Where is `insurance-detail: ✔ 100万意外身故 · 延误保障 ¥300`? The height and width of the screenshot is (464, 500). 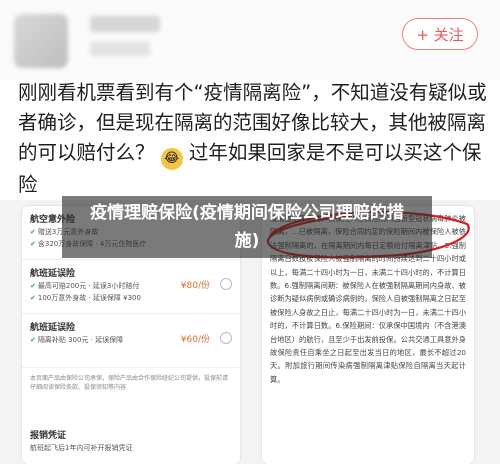 insurance-detail: ✔ 100万意外身故 · 延误保障 ¥300 is located at coordinates (85, 298).